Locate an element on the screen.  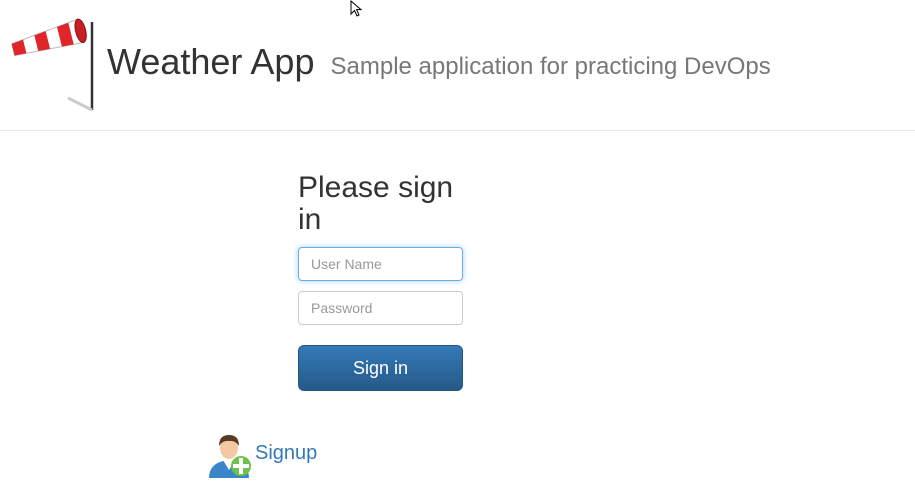
signin-button: Sign in is located at coordinates (380, 368).